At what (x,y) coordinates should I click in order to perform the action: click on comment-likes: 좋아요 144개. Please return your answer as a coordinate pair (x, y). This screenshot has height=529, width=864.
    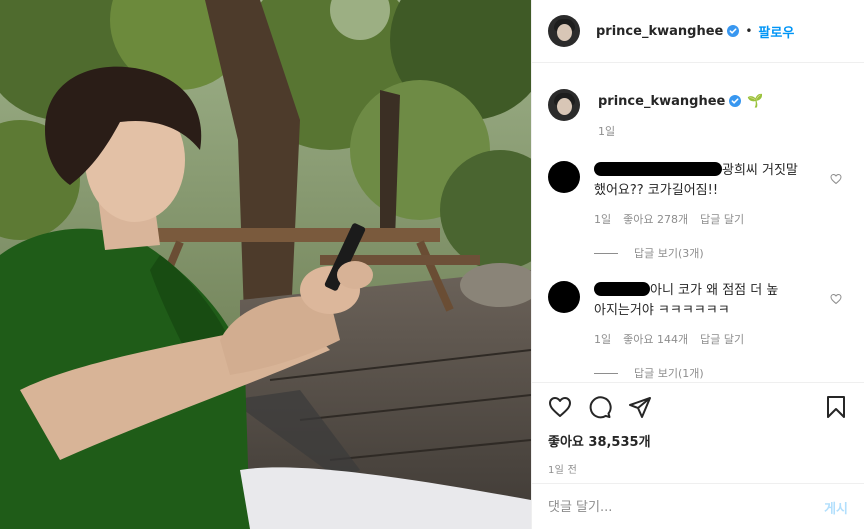
    Looking at the image, I should click on (655, 339).